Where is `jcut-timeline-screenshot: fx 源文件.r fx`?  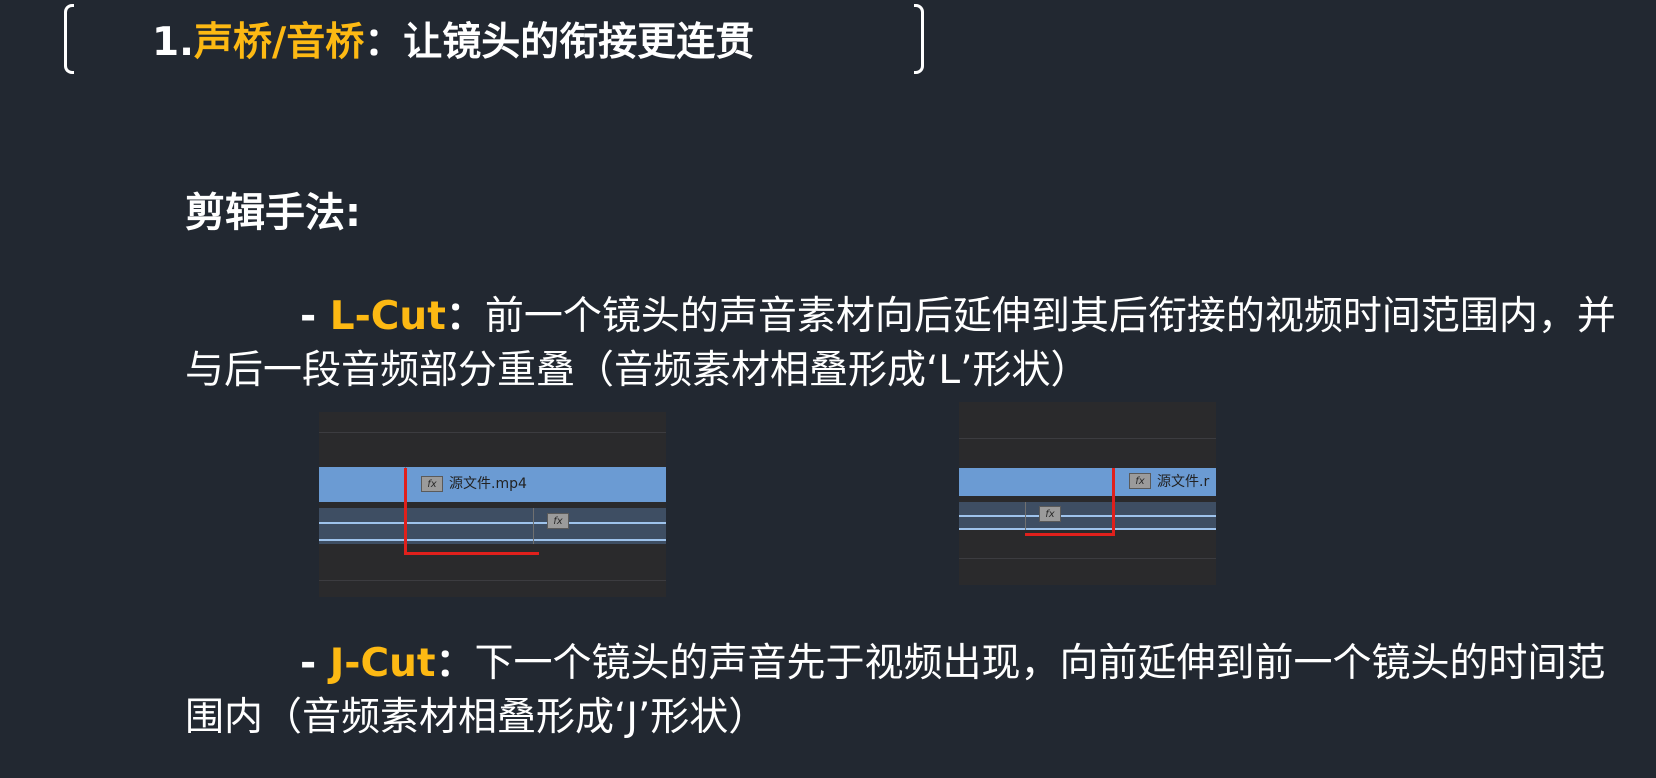 jcut-timeline-screenshot: fx 源文件.r fx is located at coordinates (1087, 493).